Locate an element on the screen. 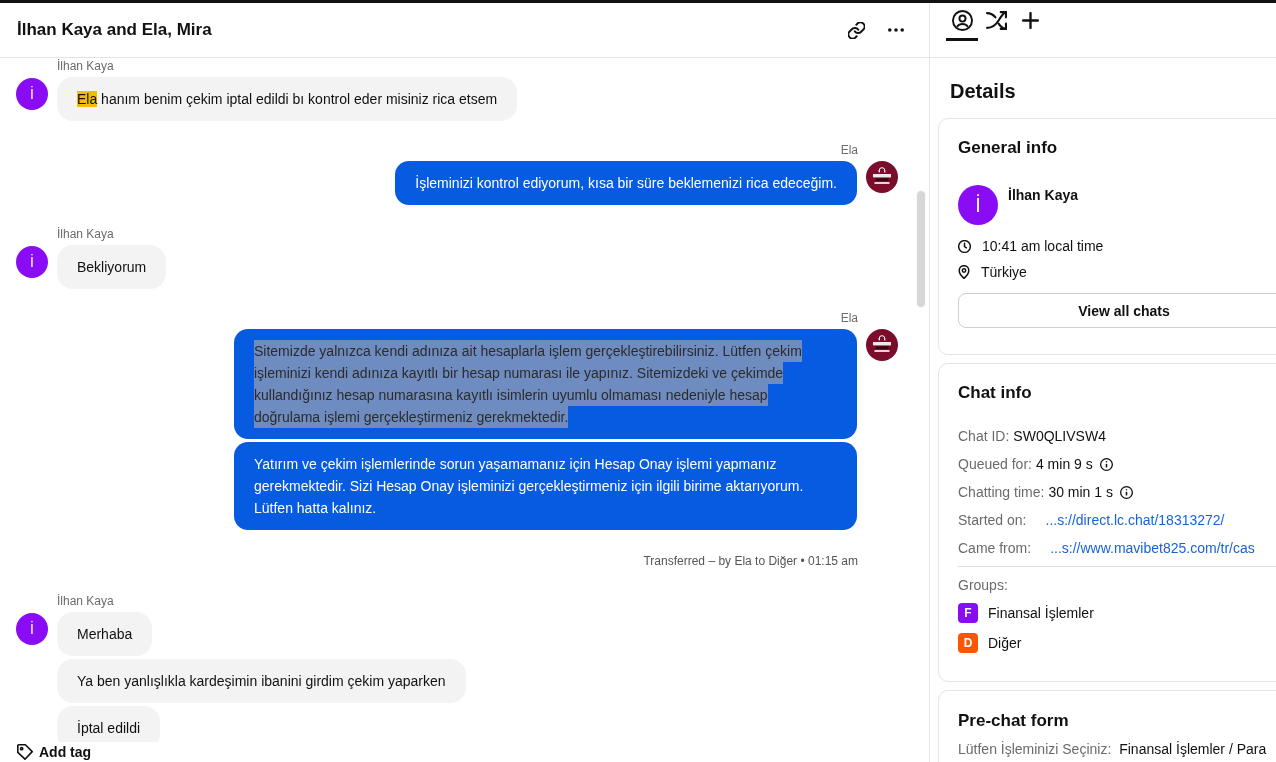  groups-label: Groups: is located at coordinates (983, 585).